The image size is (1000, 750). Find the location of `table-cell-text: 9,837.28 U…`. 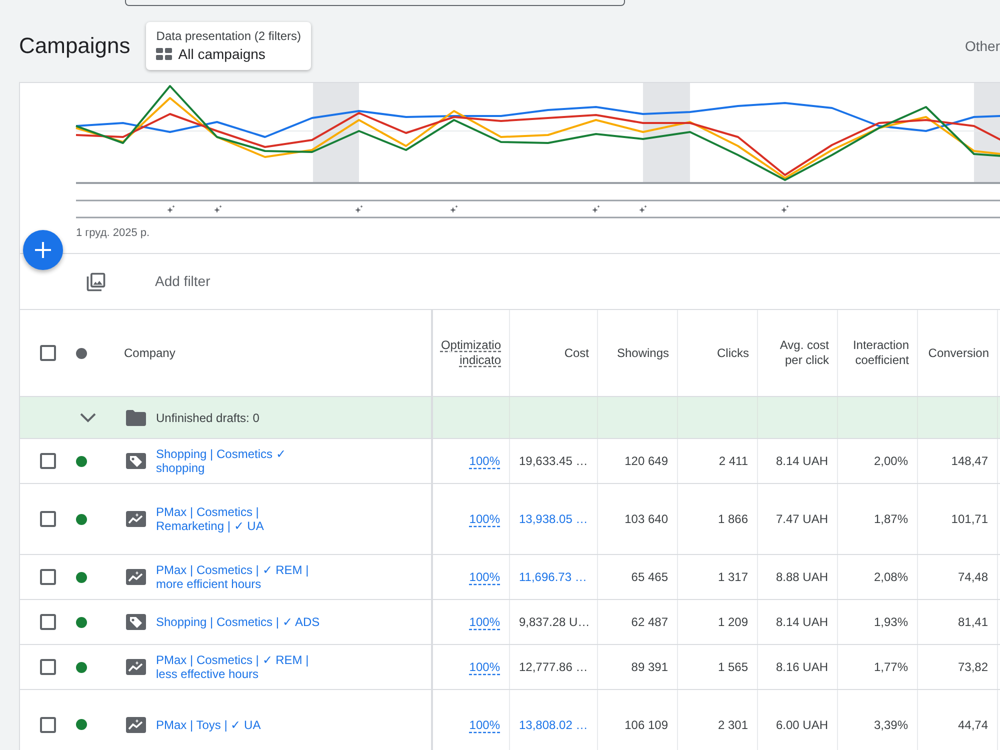

table-cell-text: 9,837.28 U… is located at coordinates (554, 622).